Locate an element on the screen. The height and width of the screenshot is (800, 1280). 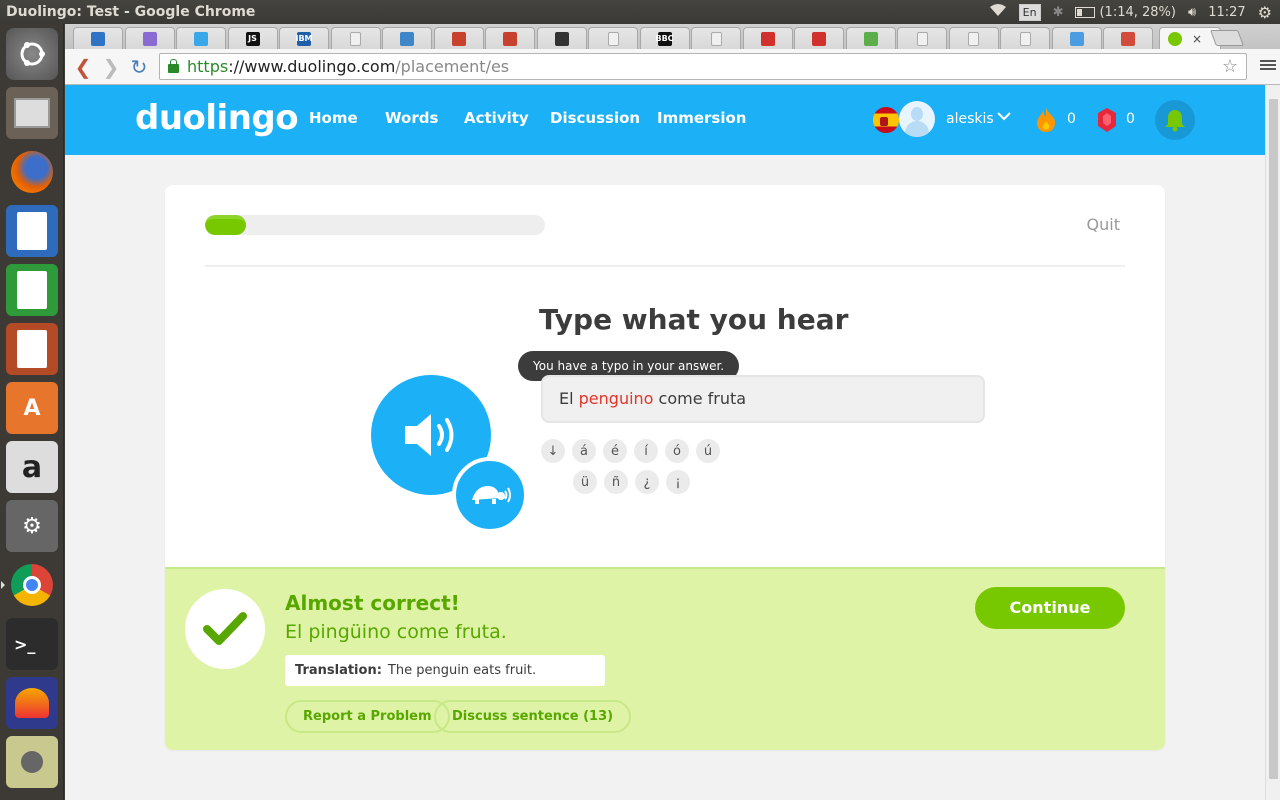
nav-immersion: Immersion is located at coordinates (701, 118).